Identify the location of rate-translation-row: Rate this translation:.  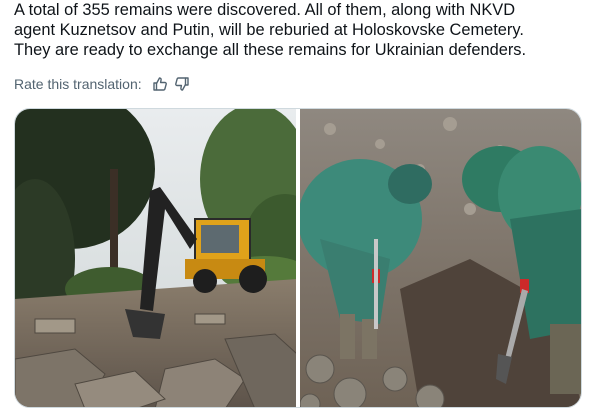
(102, 84).